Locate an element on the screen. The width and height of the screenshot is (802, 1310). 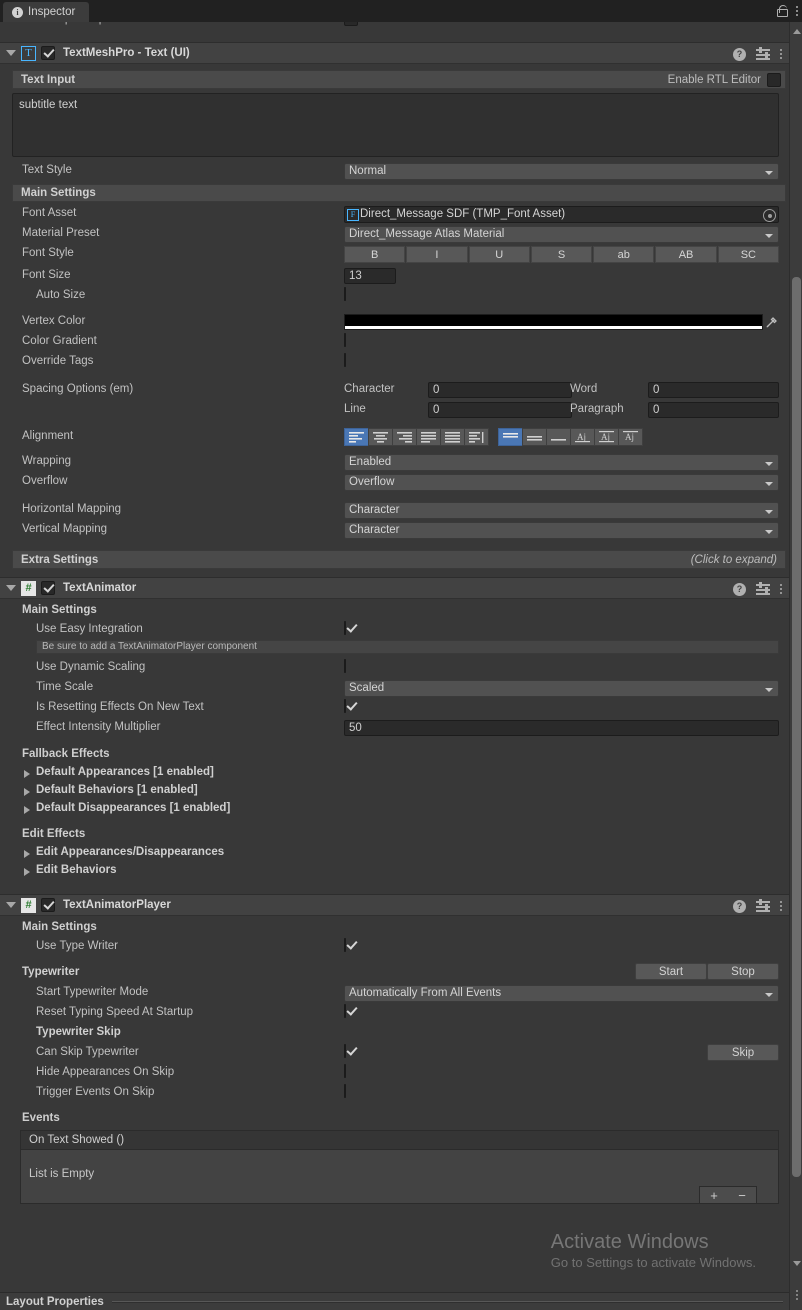
vertex-color-swatch is located at coordinates (553, 322).